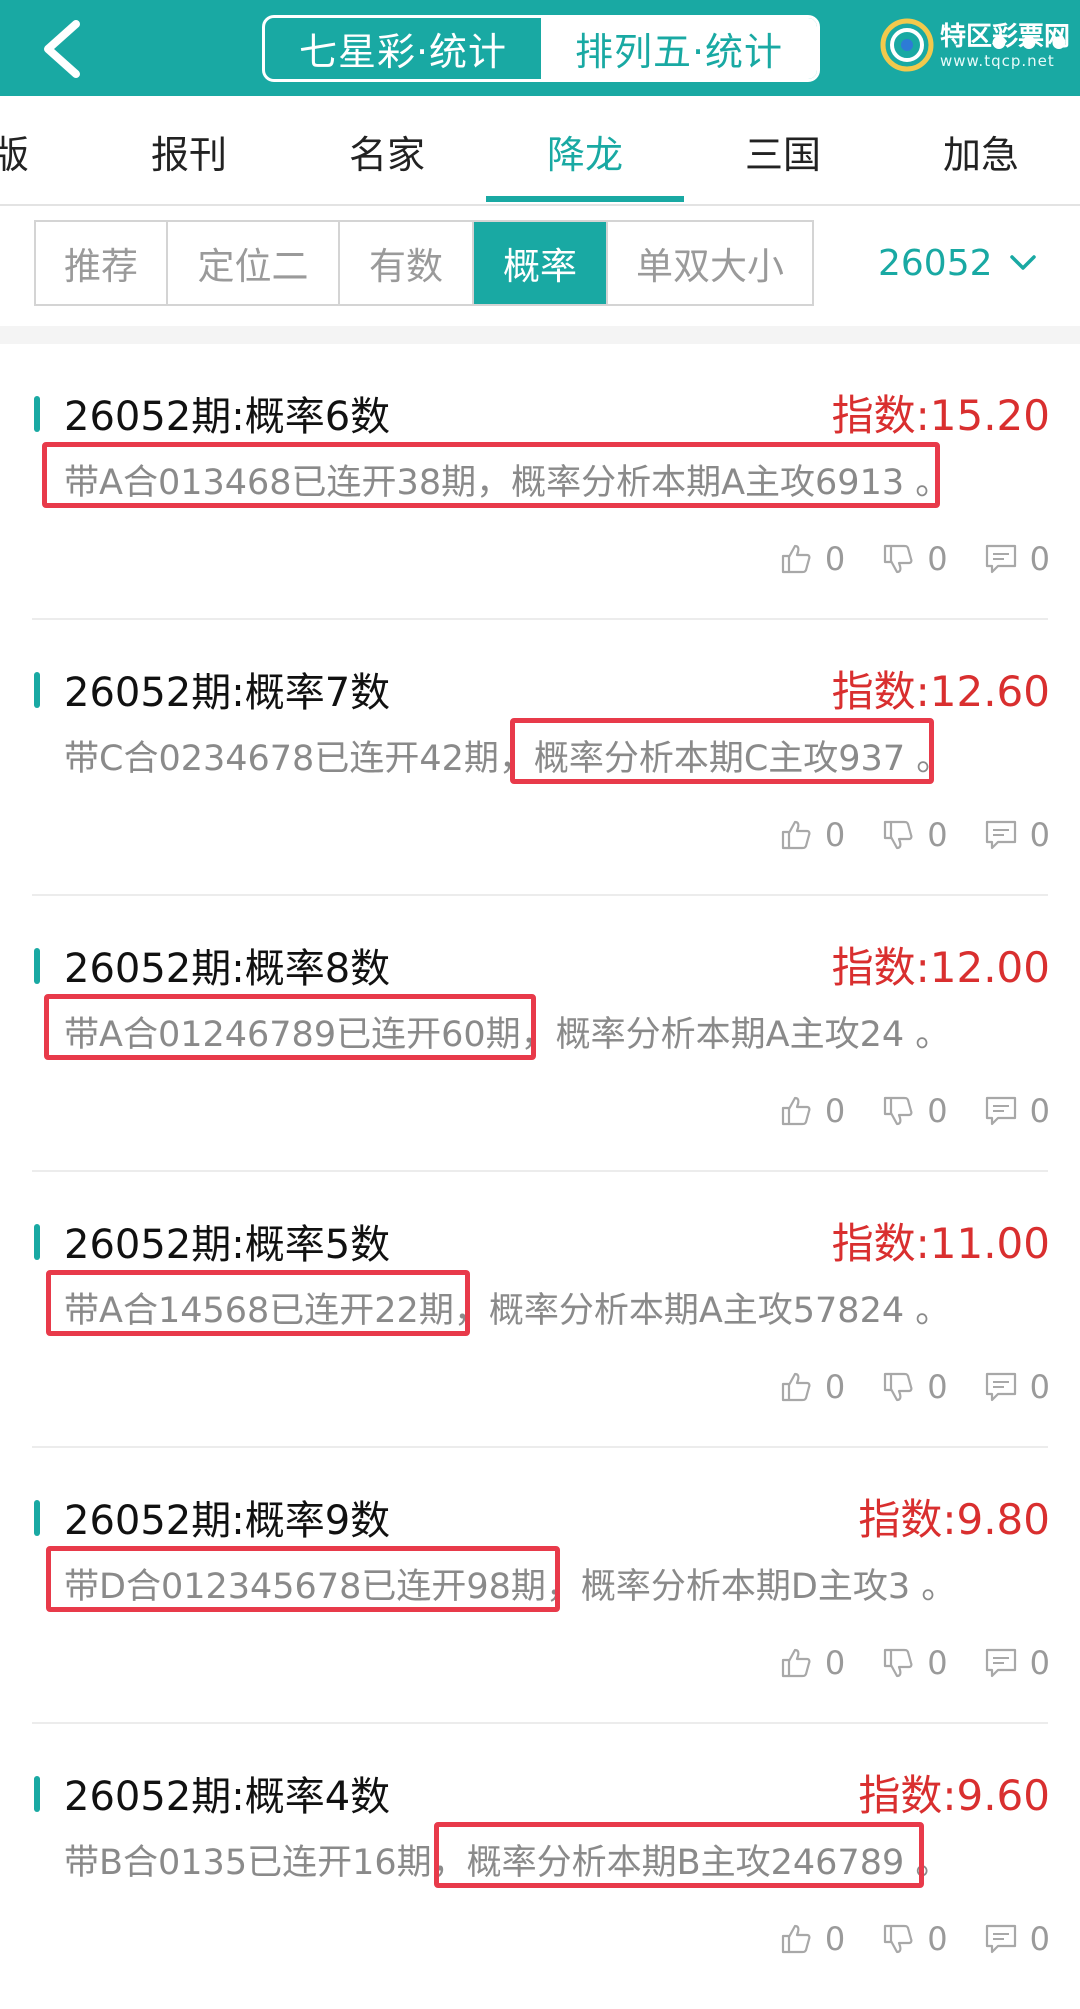 The width and height of the screenshot is (1080, 2009). Describe the element at coordinates (254, 263) in the screenshot. I see `subtab-dingweier: 定位二` at that location.